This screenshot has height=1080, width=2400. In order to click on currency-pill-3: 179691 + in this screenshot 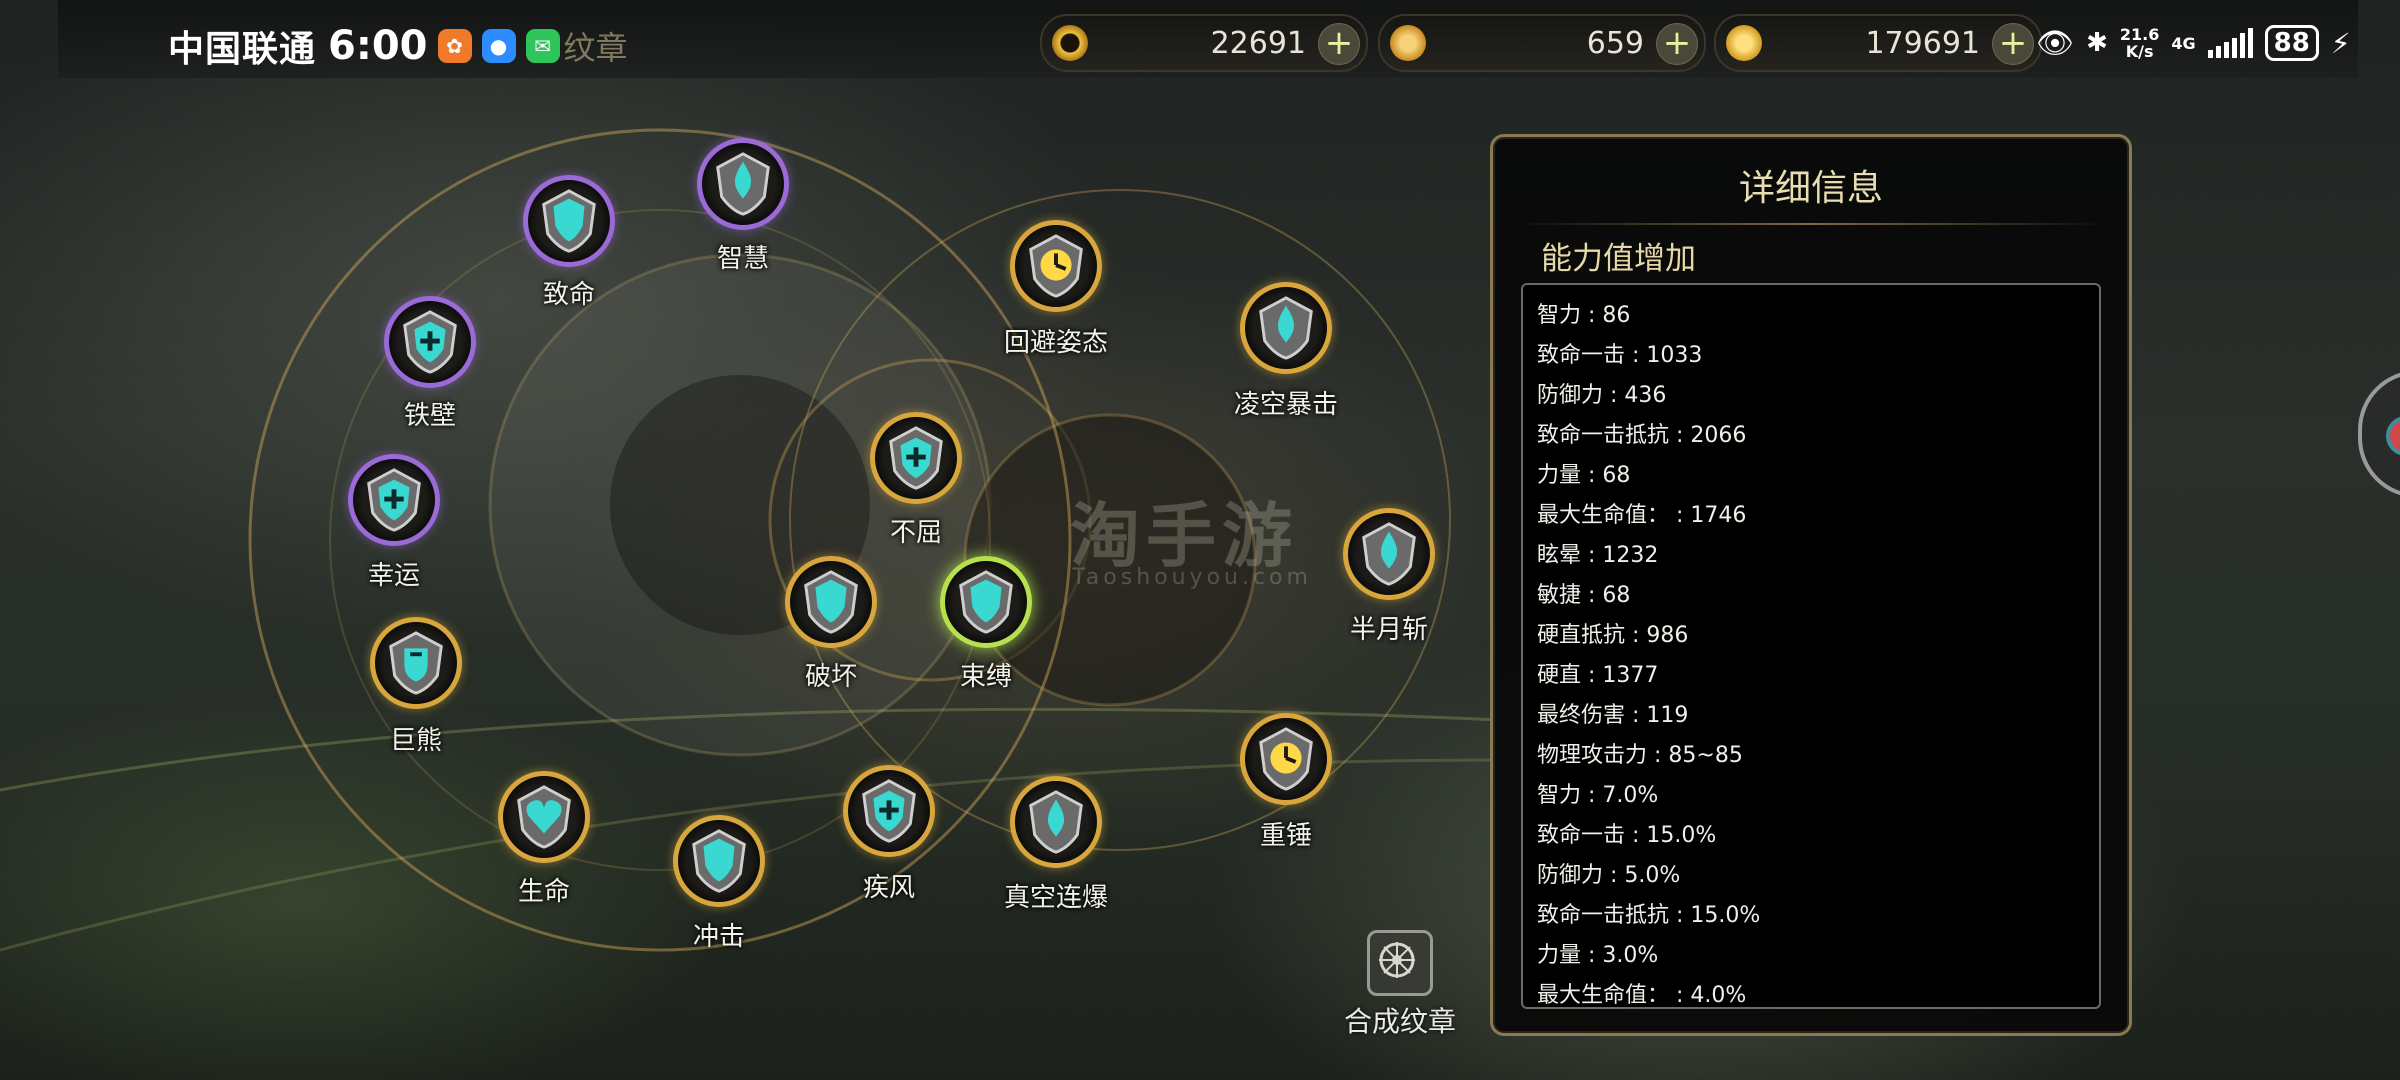, I will do `click(1878, 43)`.